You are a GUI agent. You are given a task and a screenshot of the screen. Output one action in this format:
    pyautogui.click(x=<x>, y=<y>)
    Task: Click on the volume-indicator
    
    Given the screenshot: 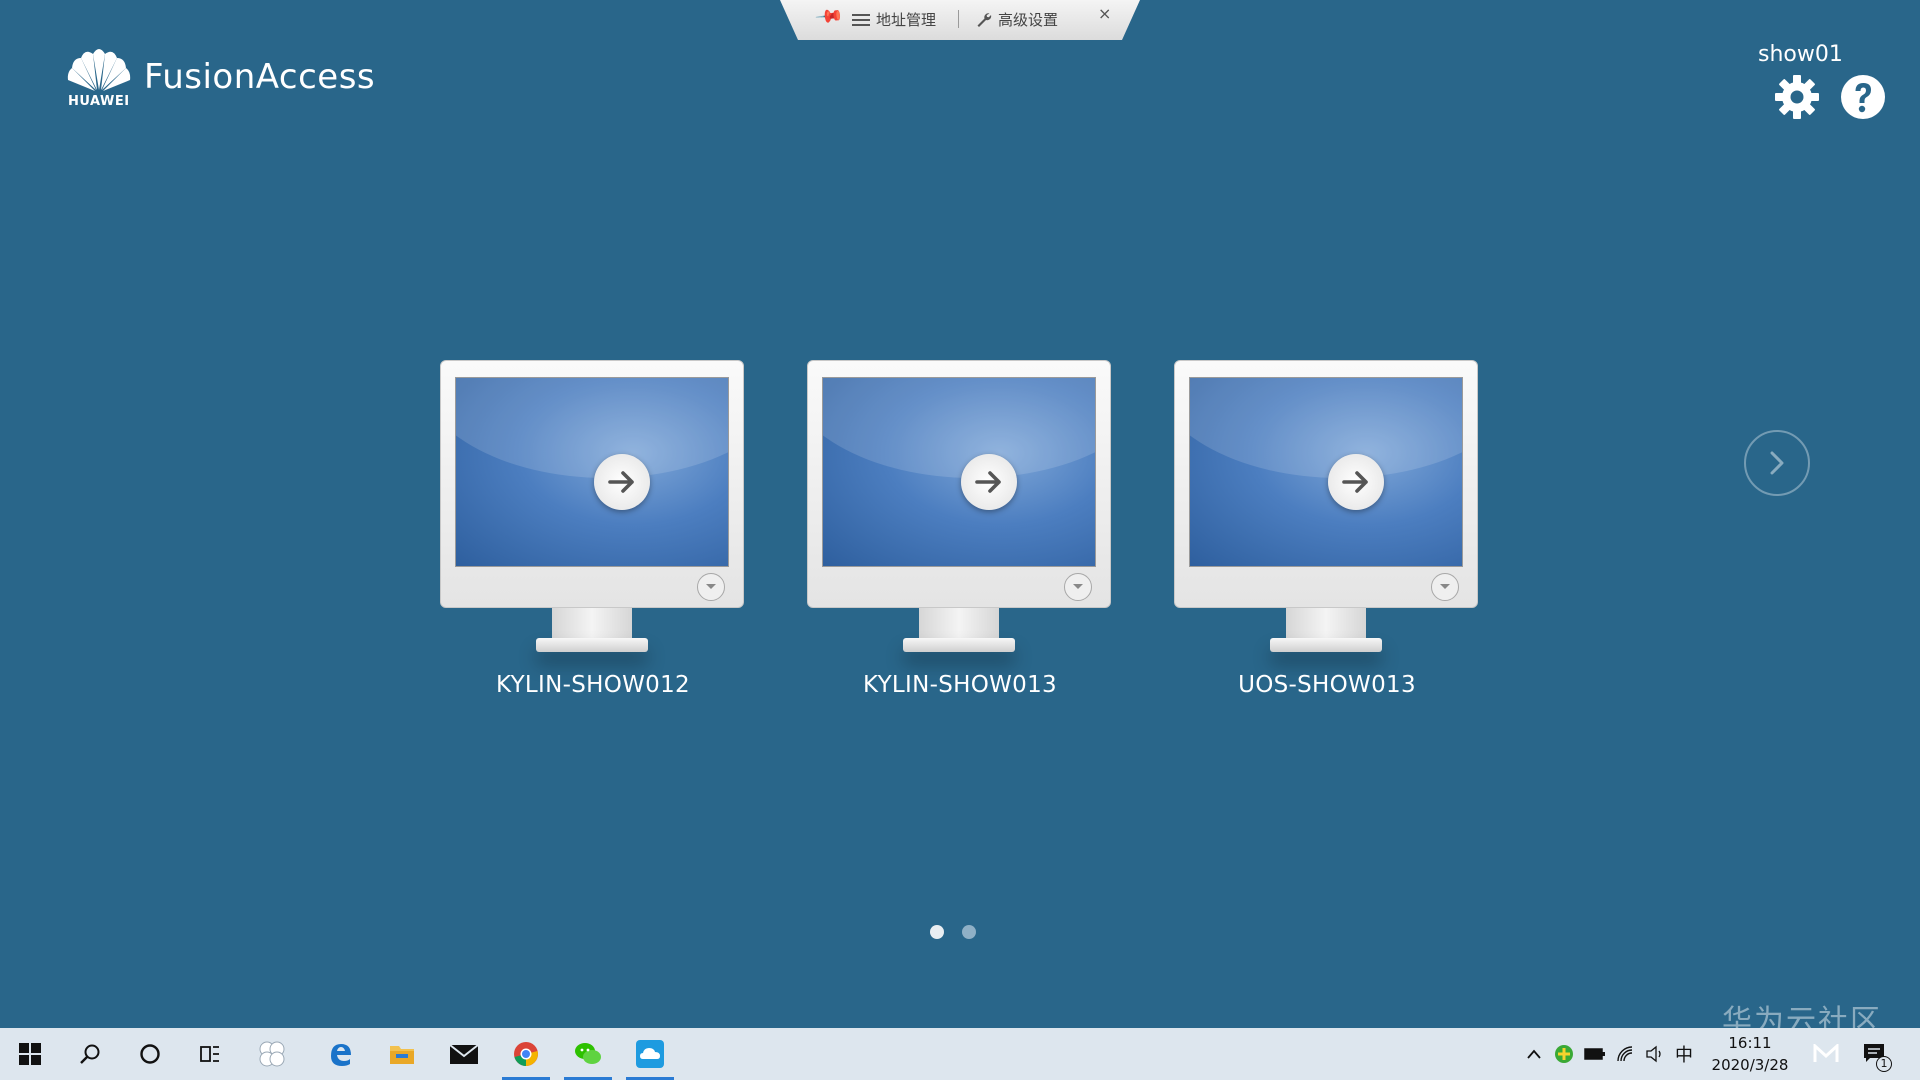 What is the action you would take?
    pyautogui.click(x=1655, y=1054)
    